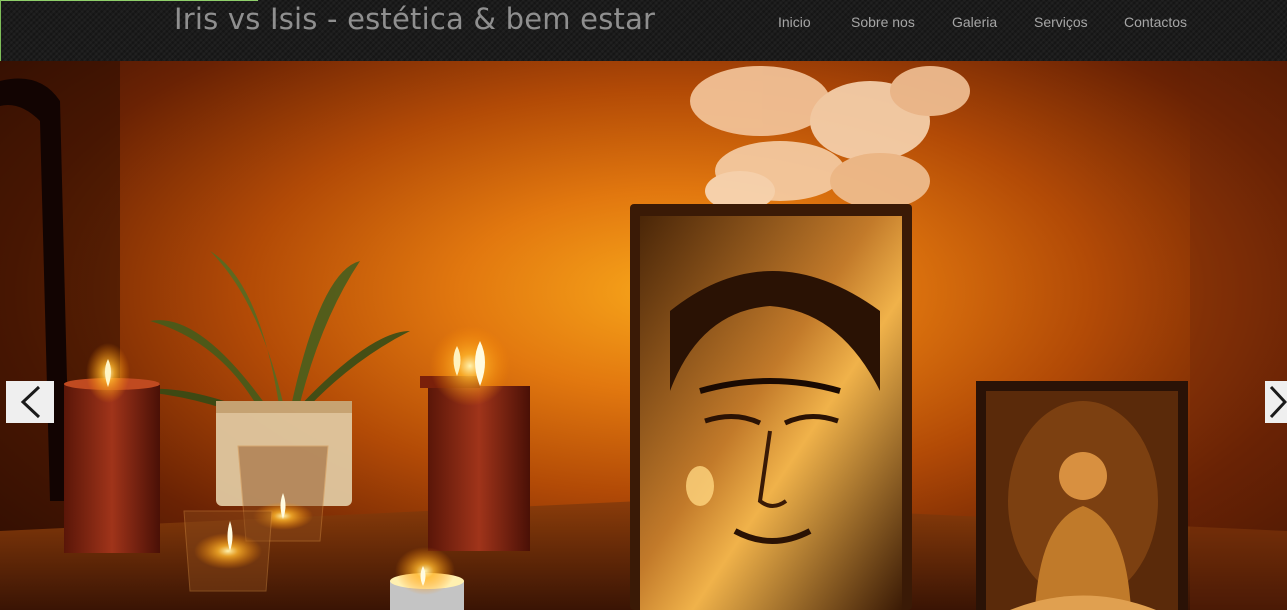  Describe the element at coordinates (1155, 22) in the screenshot. I see `nav-item-contactos: Contactos` at that location.